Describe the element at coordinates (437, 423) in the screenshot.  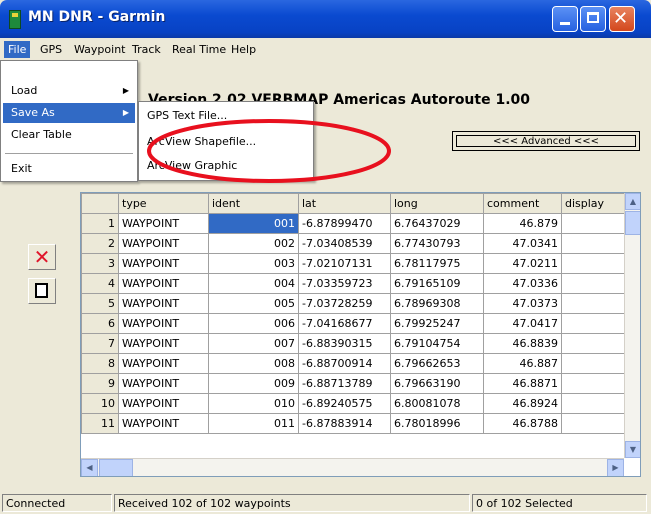
I see `long-cell: 6.78018996` at that location.